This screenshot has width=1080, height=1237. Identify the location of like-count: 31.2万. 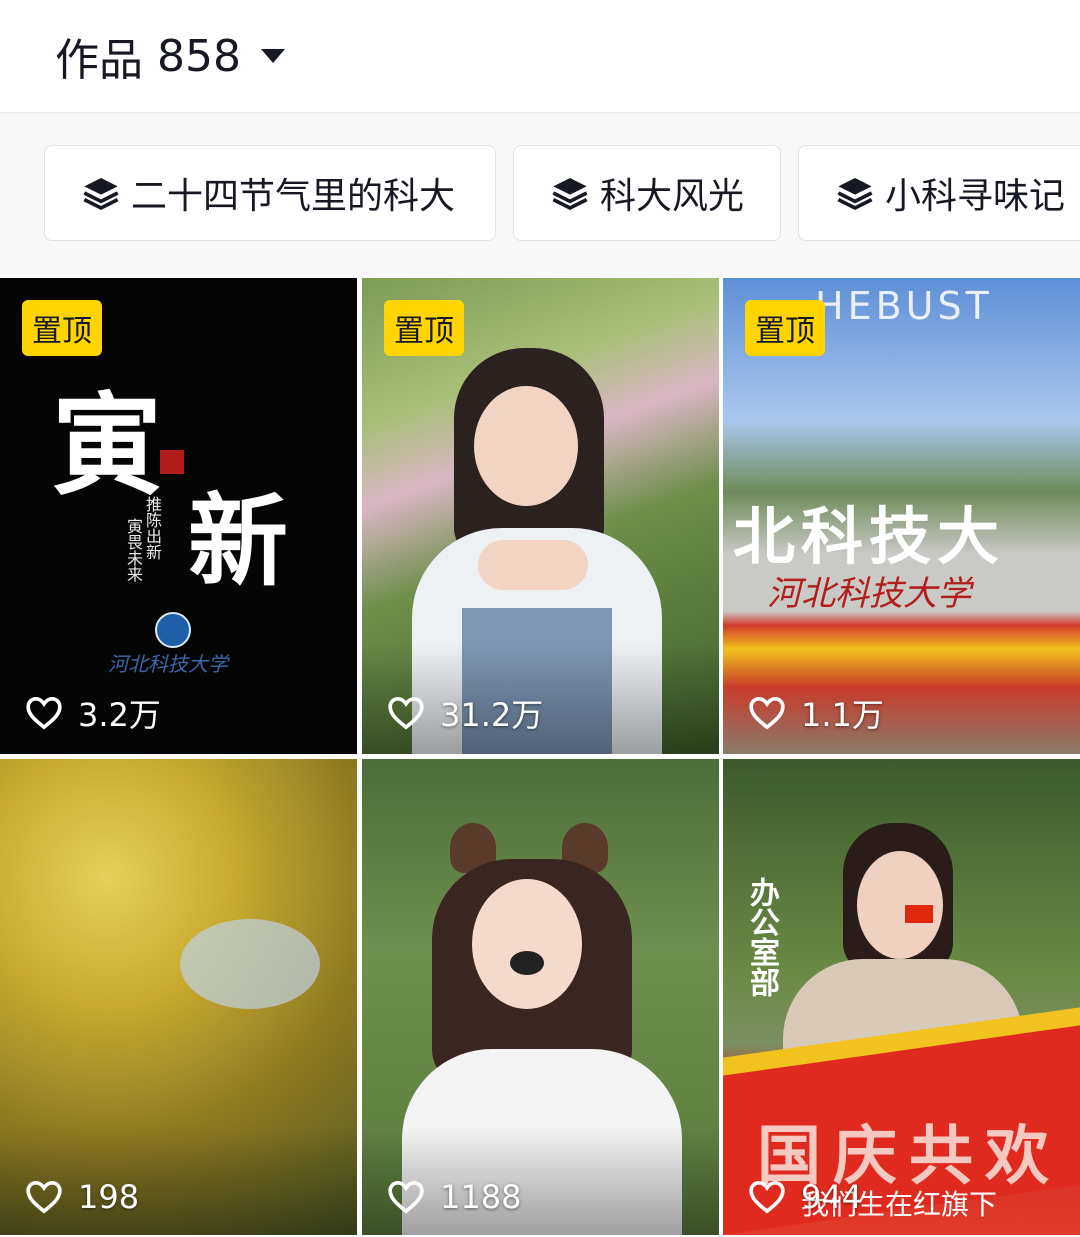
(464, 713).